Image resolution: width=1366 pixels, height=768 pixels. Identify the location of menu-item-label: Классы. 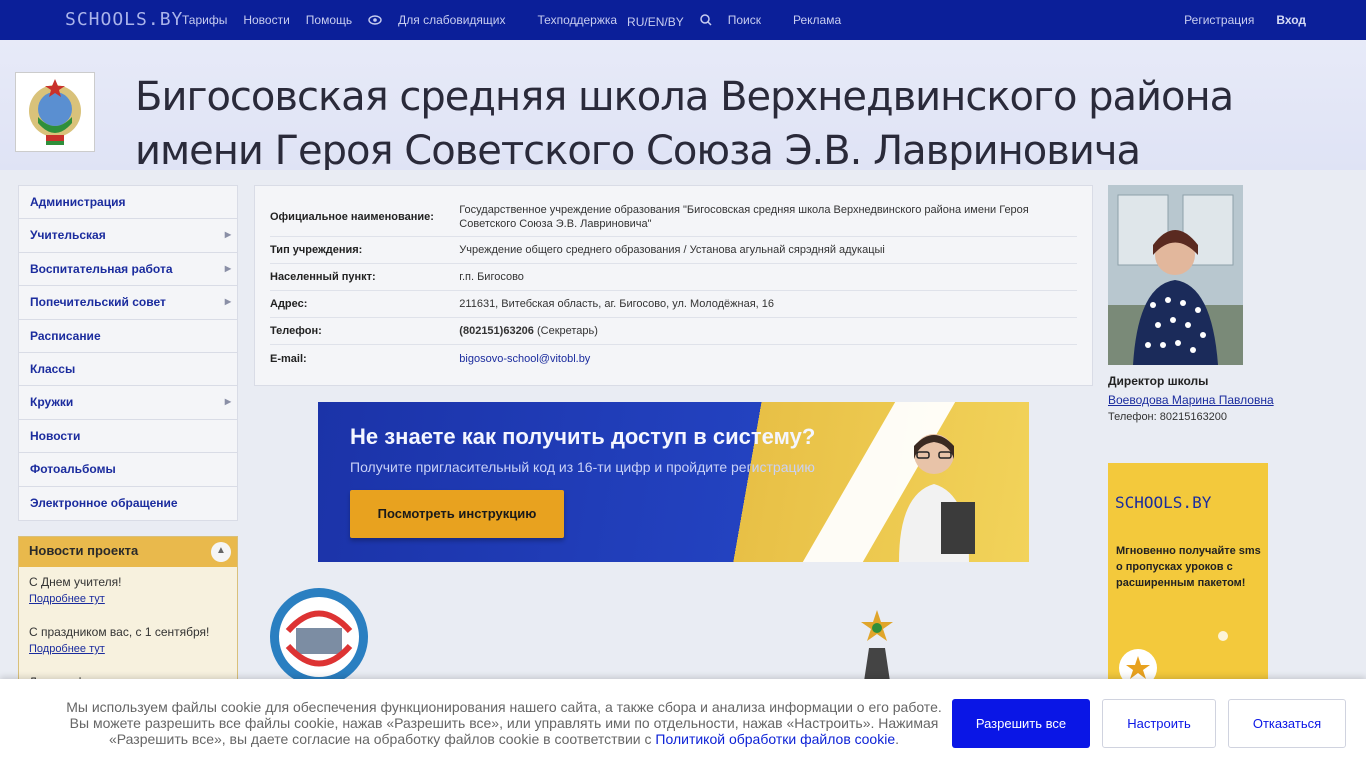
(53, 368).